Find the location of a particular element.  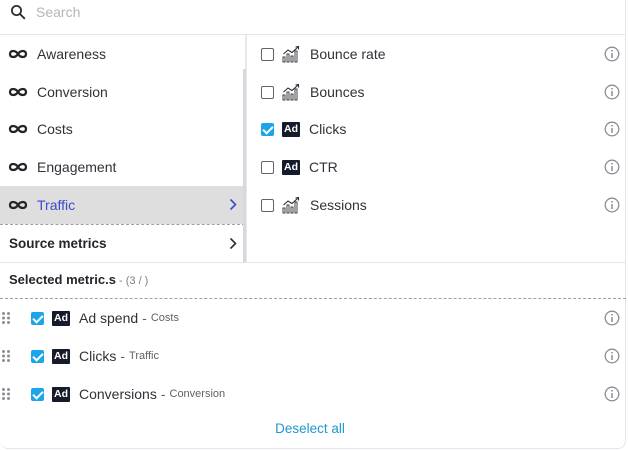

selected-metrics-title: Selected metric.s is located at coordinates (62, 279).